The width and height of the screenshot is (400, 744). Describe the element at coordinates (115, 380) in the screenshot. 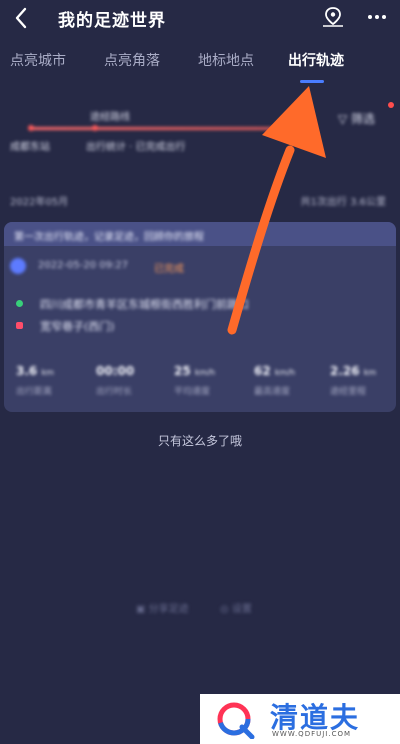

I see `stat-item: 00:00 出行时长` at that location.